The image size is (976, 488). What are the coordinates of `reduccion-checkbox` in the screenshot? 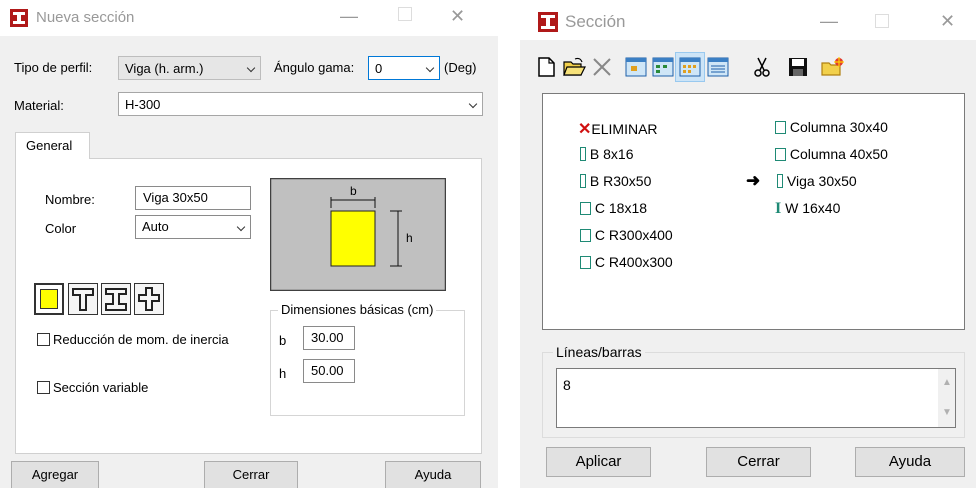 It's located at (43, 339).